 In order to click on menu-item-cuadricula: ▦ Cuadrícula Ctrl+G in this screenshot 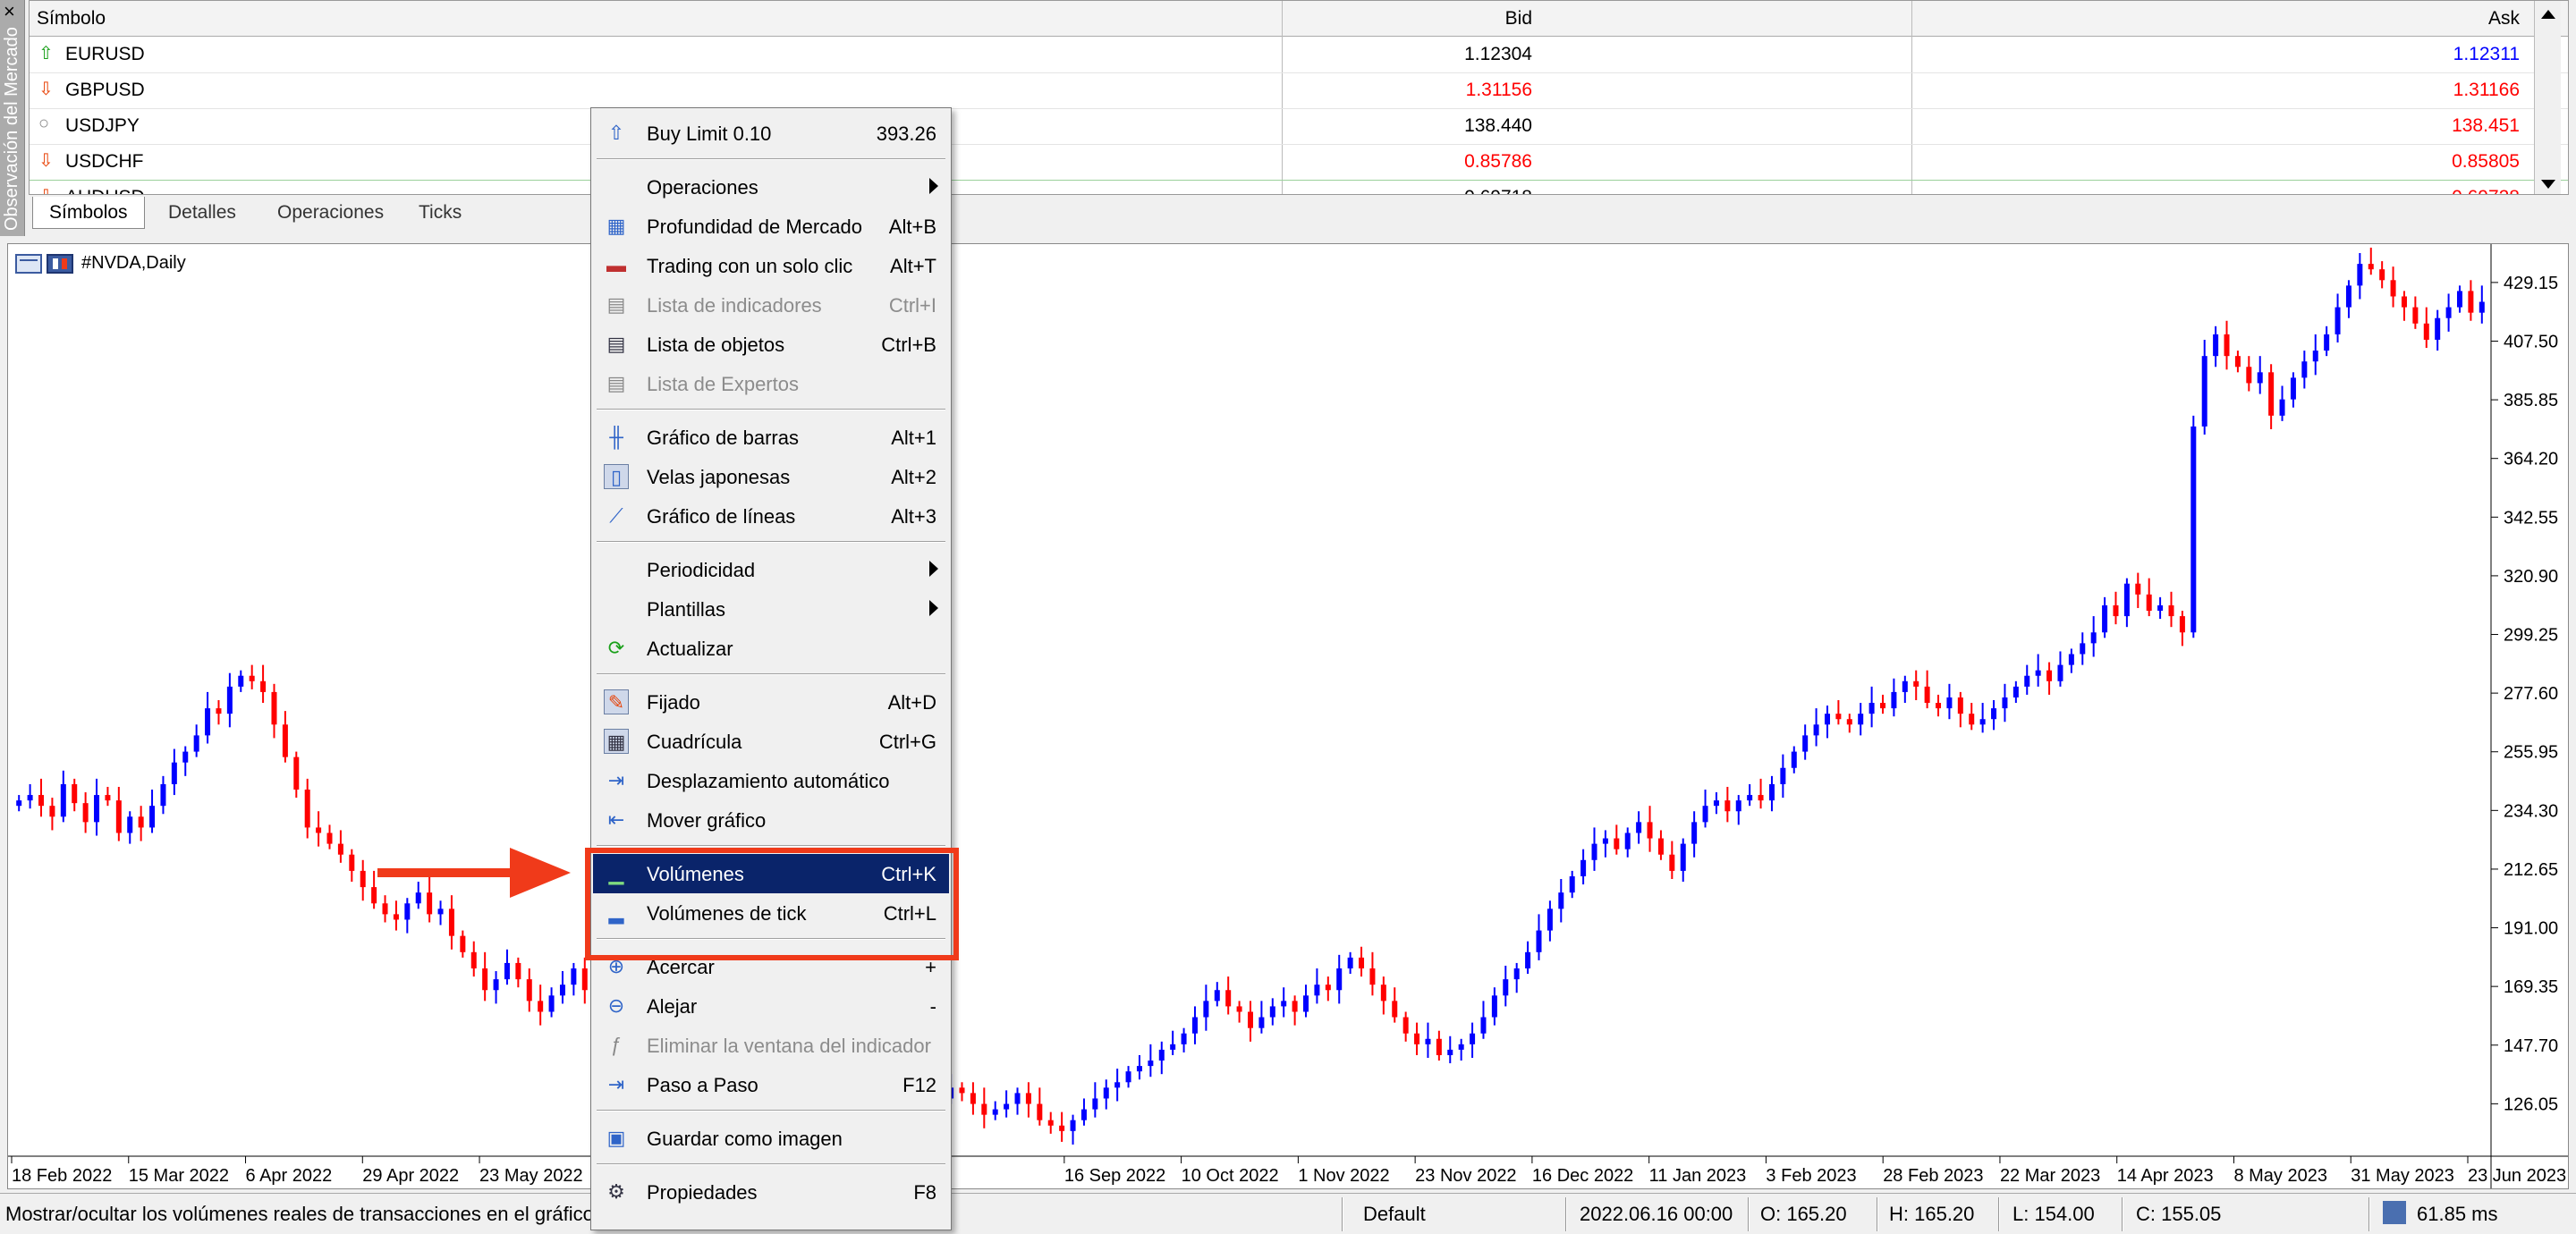, I will do `click(771, 741)`.